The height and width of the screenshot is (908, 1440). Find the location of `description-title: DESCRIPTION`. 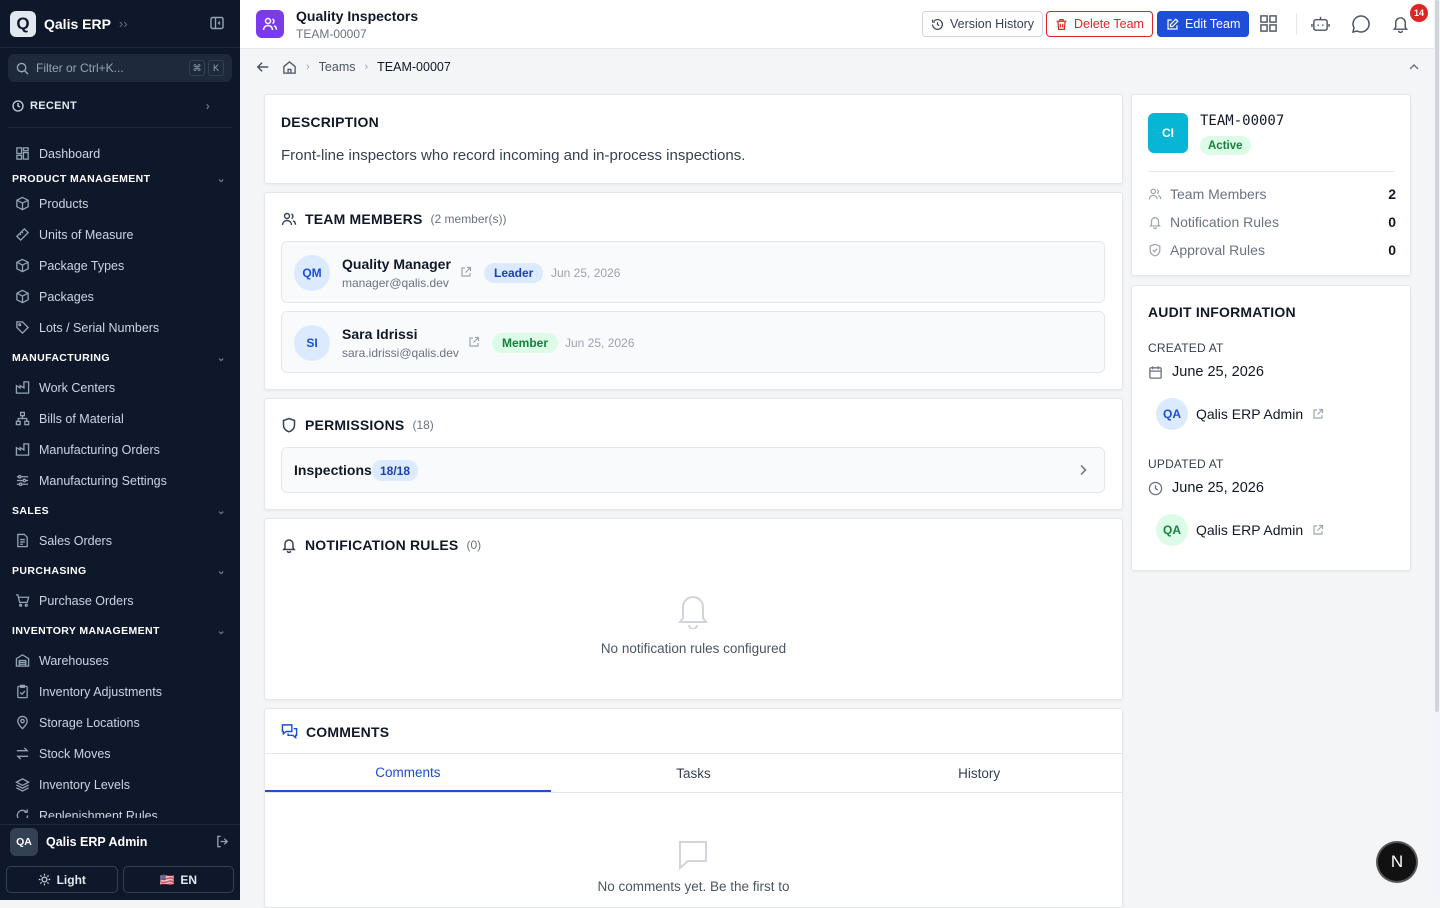

description-title: DESCRIPTION is located at coordinates (330, 122).